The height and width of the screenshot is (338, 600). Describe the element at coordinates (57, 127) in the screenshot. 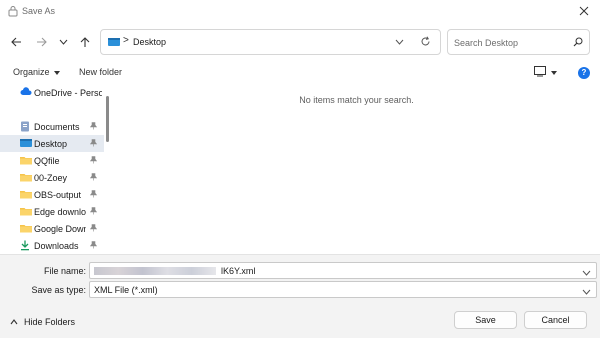

I see `sidebar-item-label: Documents` at that location.